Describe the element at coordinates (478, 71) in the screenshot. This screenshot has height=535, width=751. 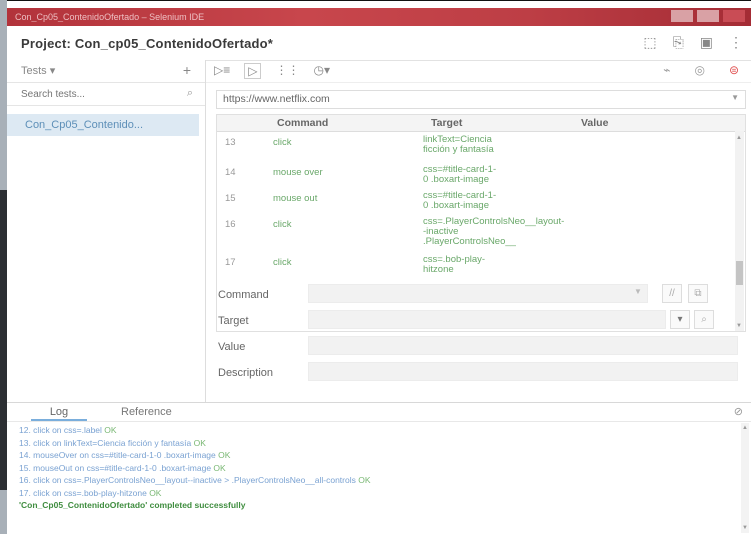
I see `editor-toolbar: ▷≡ ▷ ⋮⋮ ◷▾ ⌁ ◎ ⊜` at that location.